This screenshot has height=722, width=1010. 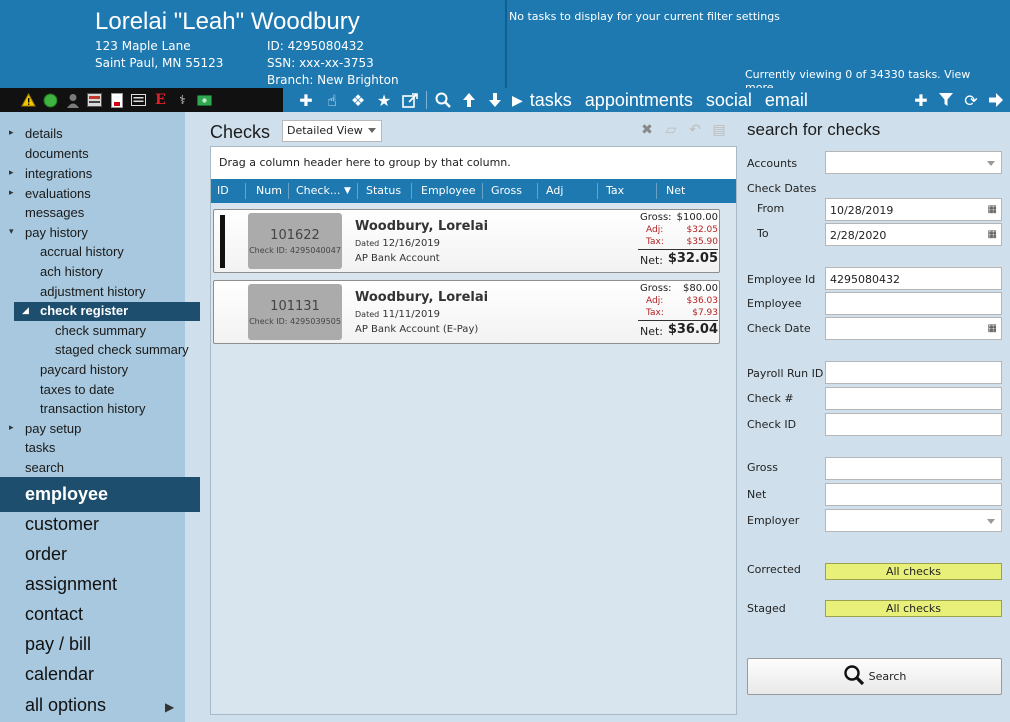 I want to click on nav-appointments: appointments, so click(x=639, y=100).